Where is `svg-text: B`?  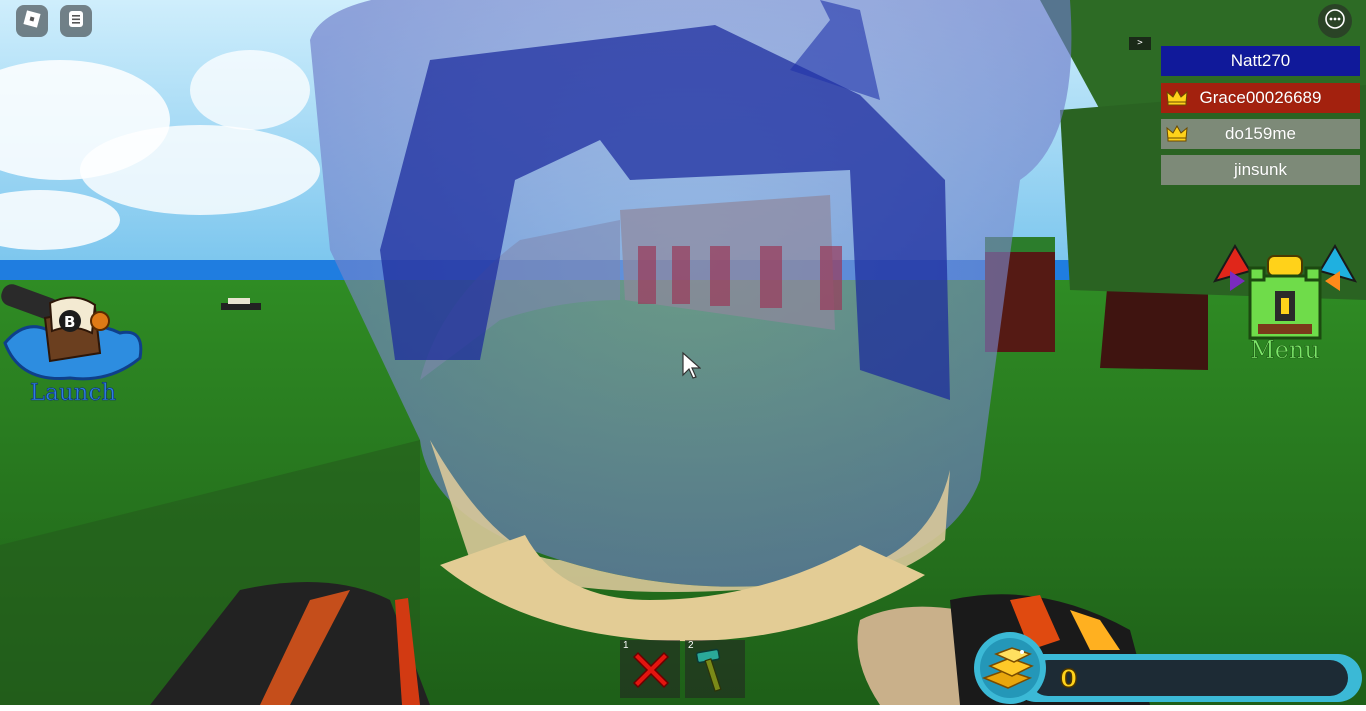
svg-text: B is located at coordinates (69, 322).